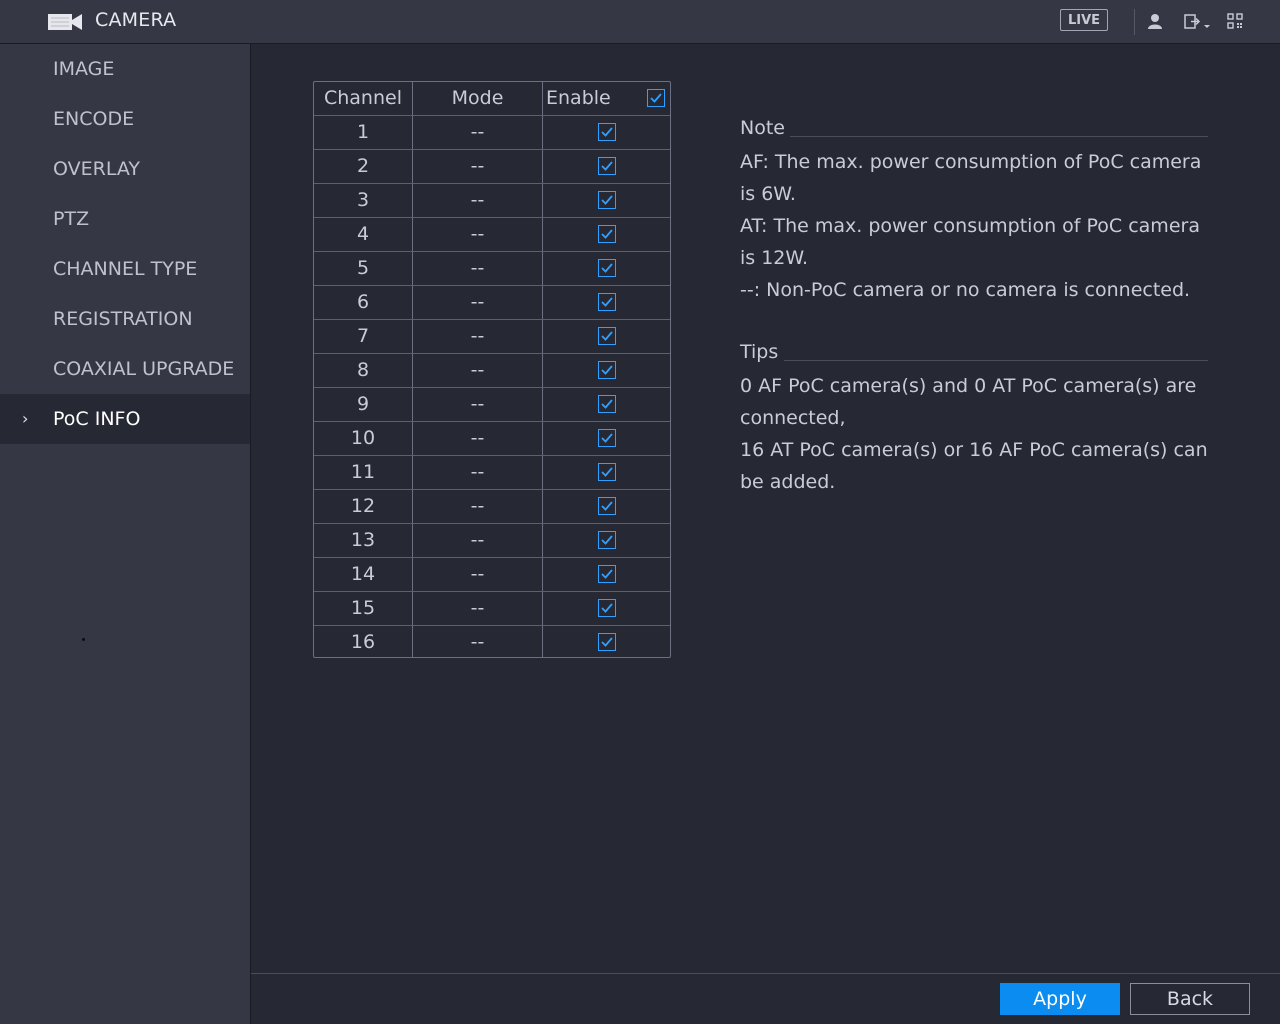 This screenshot has width=1280, height=1024. I want to click on sidebar-item-label: CHANNEL TYPE, so click(125, 269).